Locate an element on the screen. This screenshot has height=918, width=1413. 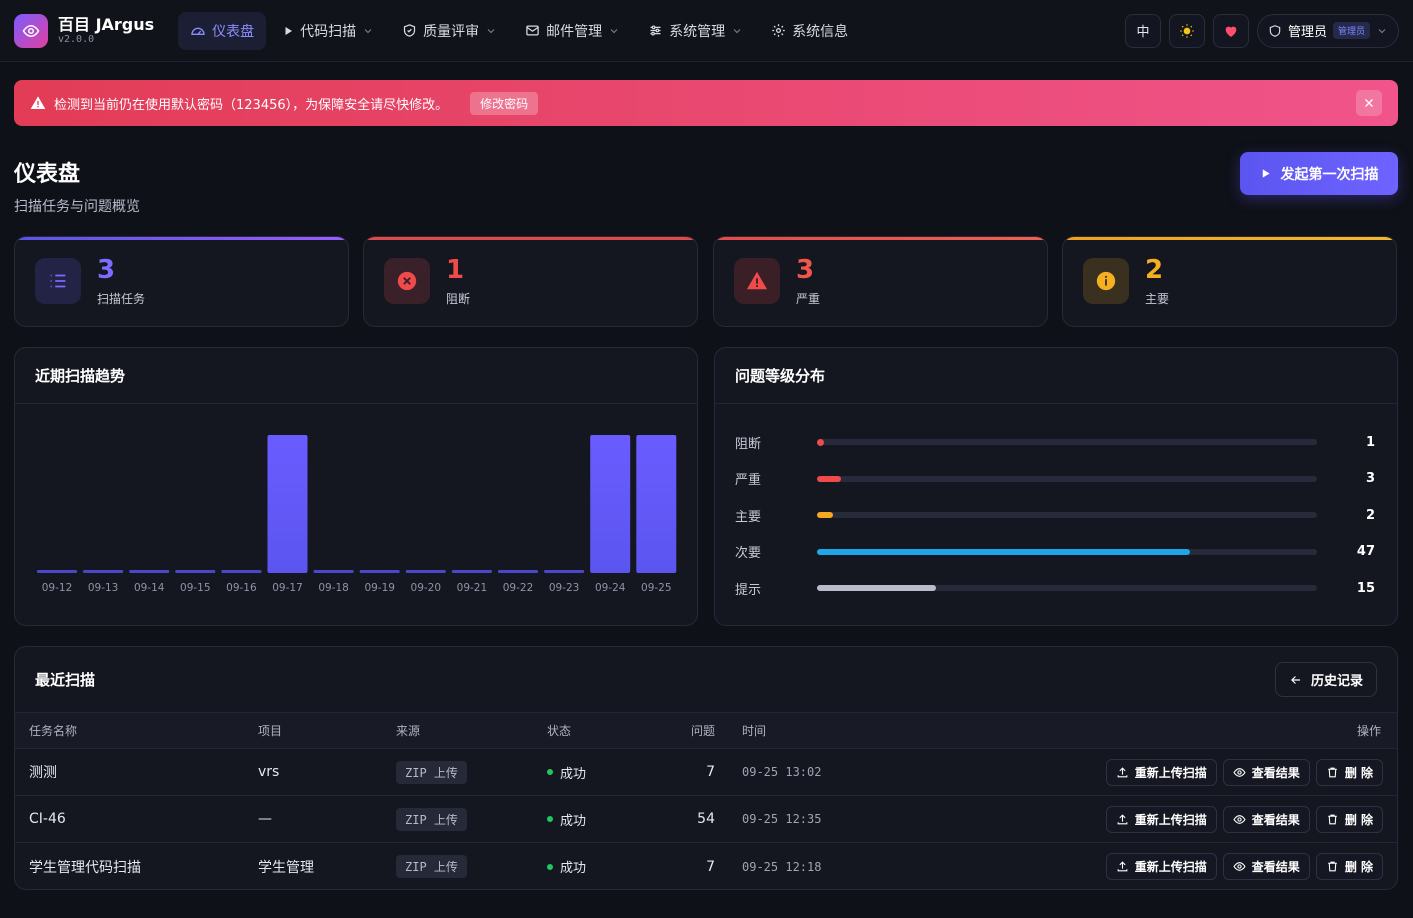
cell-project: — is located at coordinates (265, 819).